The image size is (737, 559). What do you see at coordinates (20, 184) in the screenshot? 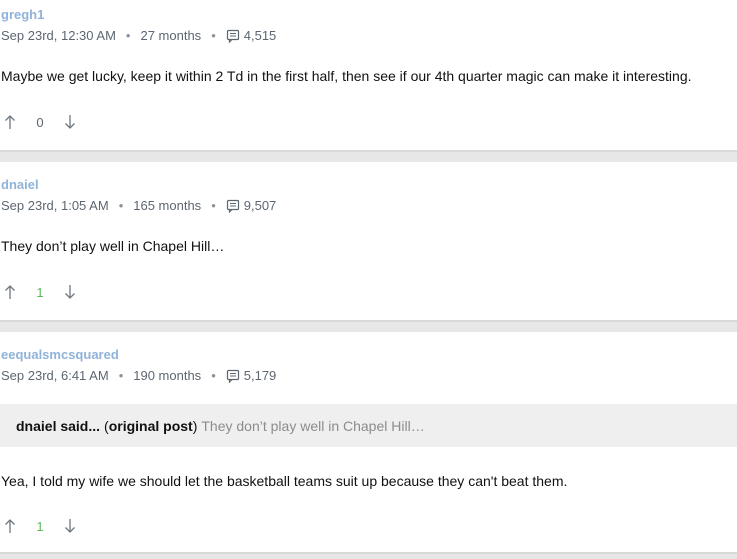
I see `post-username: dnaiel` at bounding box center [20, 184].